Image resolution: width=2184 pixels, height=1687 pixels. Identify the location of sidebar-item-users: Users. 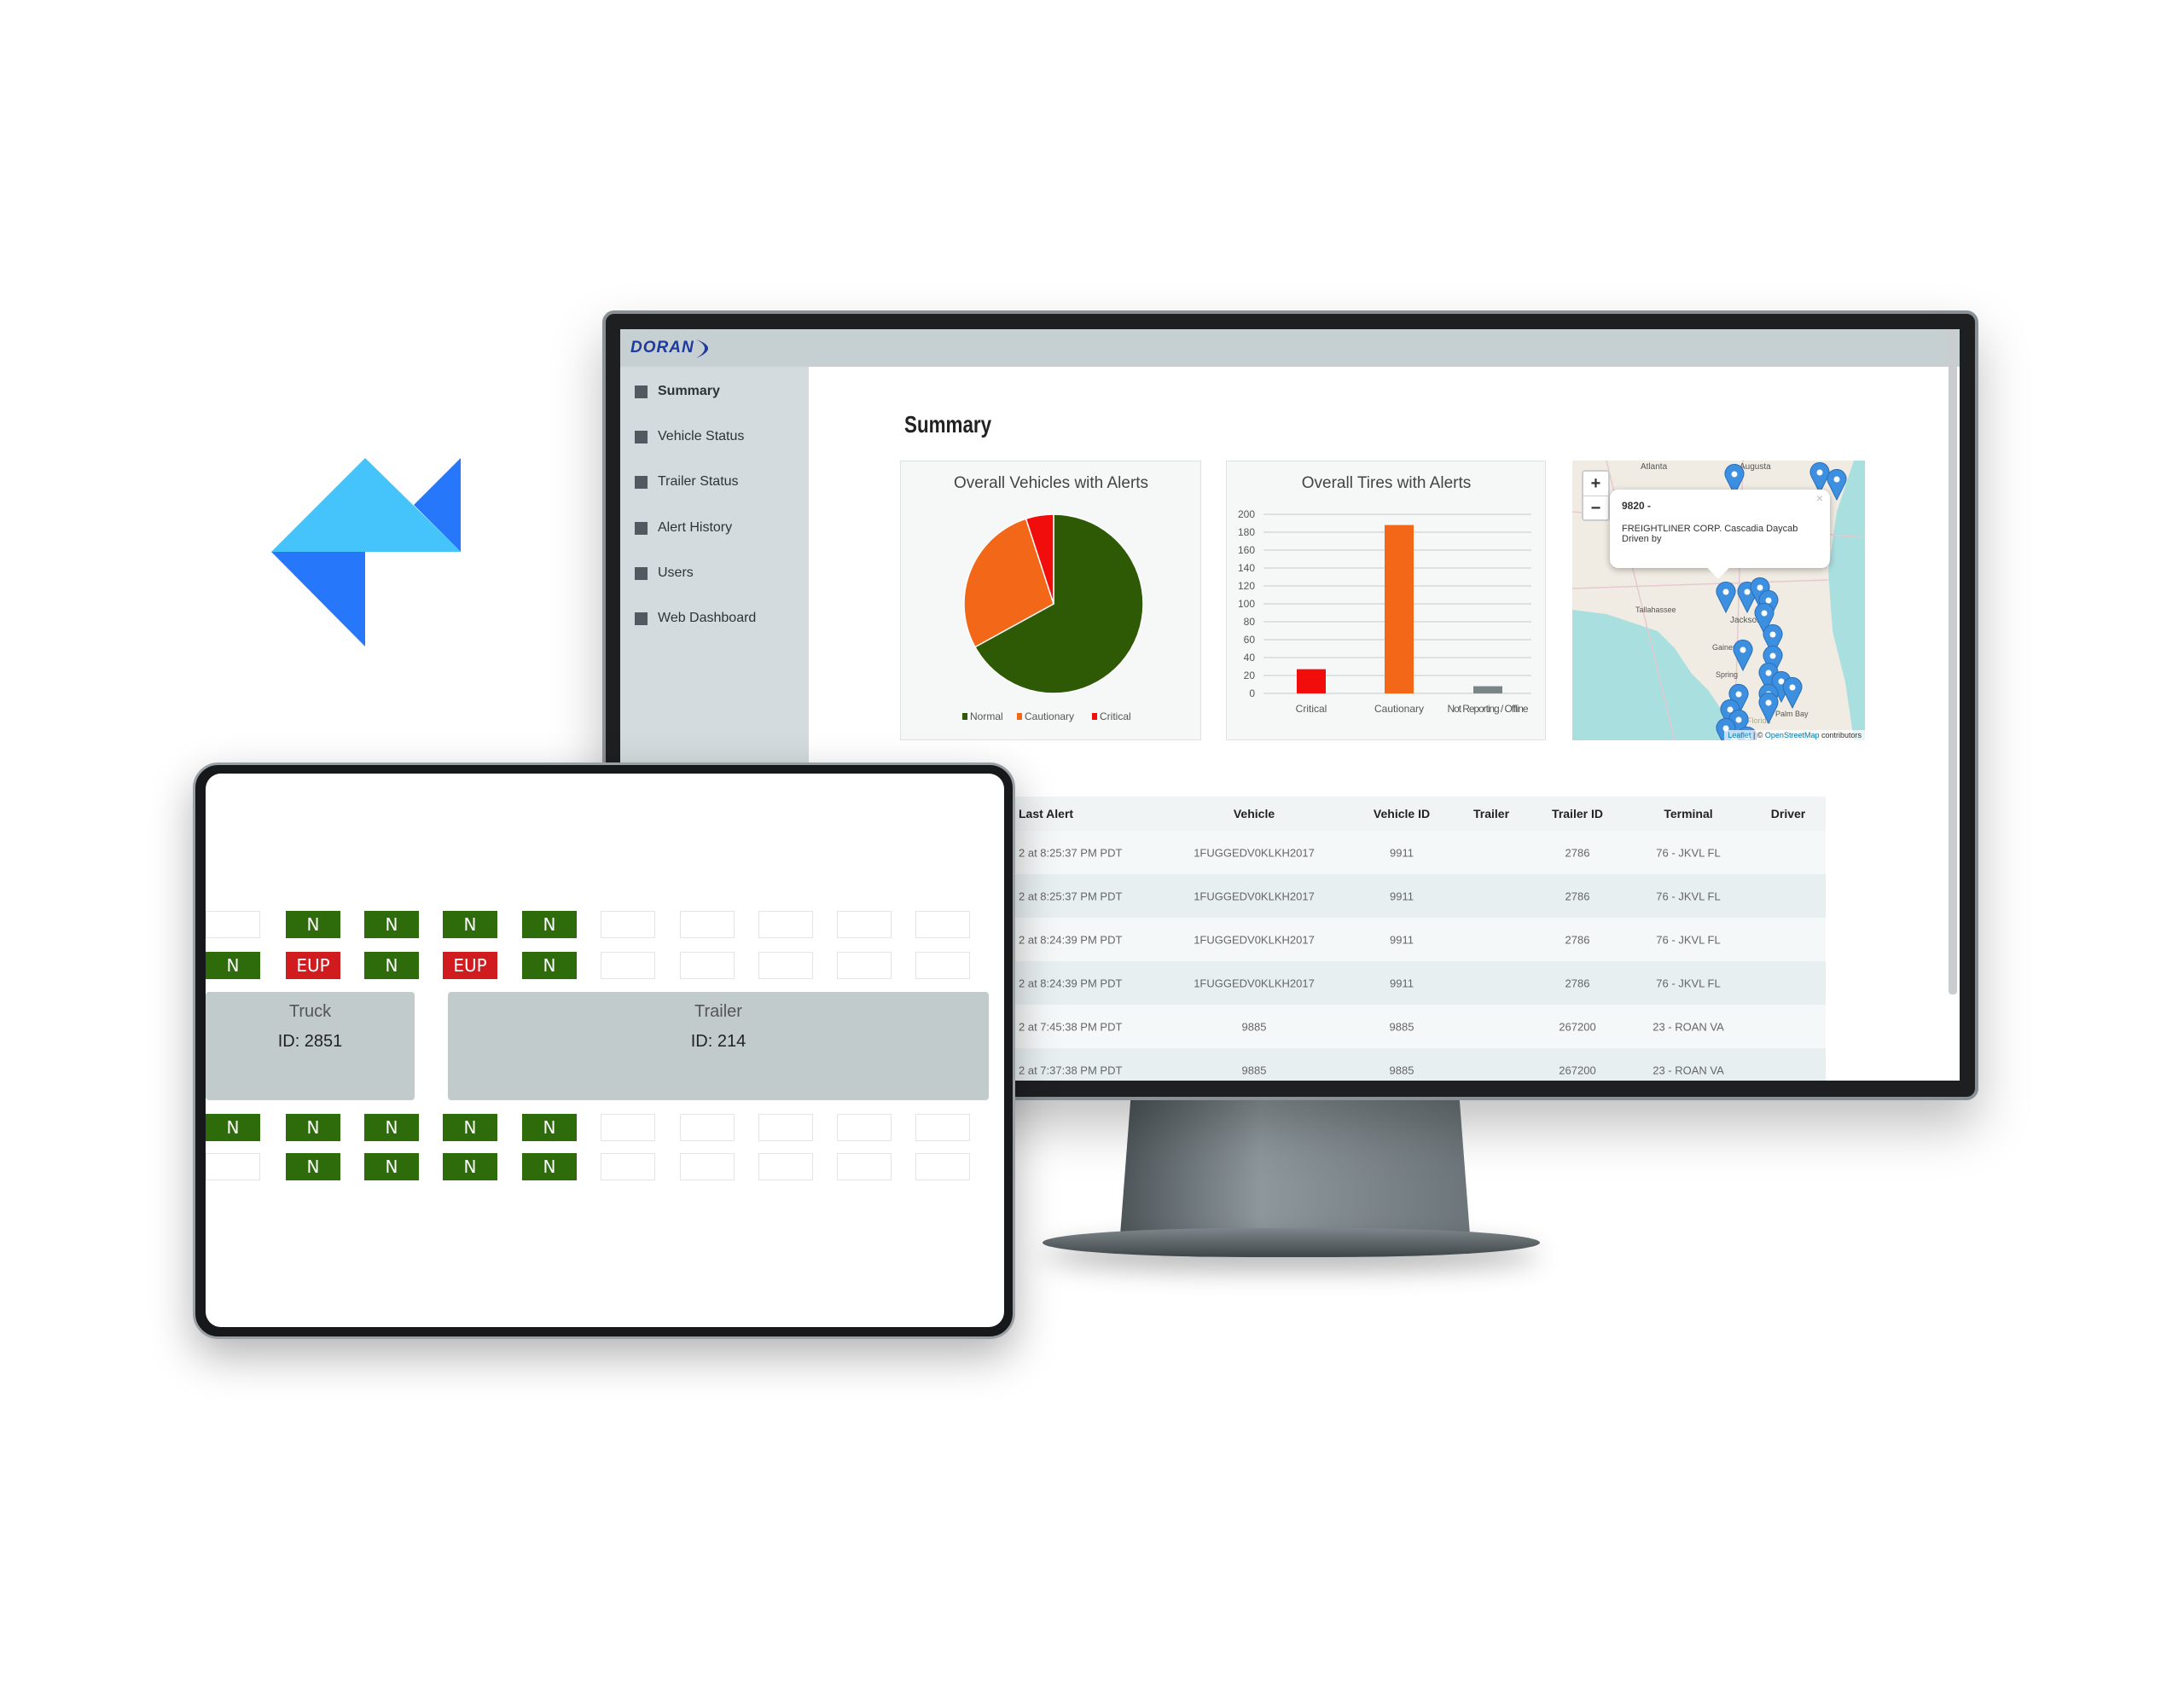
(665, 573).